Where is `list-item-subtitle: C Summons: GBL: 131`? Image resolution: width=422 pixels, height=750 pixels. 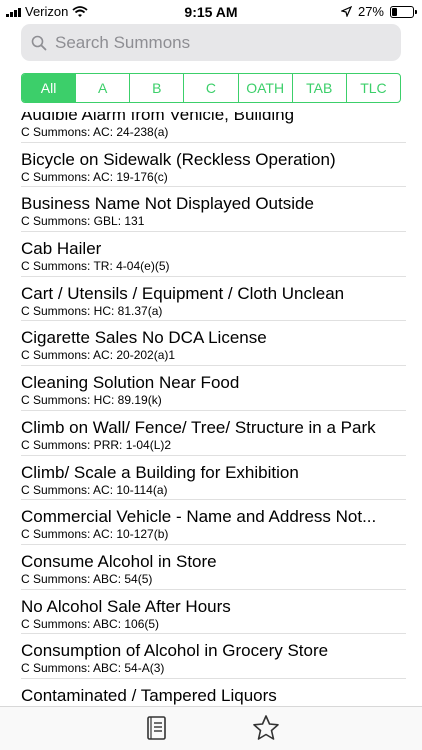
list-item-subtitle: C Summons: GBL: 131 is located at coordinates (83, 221).